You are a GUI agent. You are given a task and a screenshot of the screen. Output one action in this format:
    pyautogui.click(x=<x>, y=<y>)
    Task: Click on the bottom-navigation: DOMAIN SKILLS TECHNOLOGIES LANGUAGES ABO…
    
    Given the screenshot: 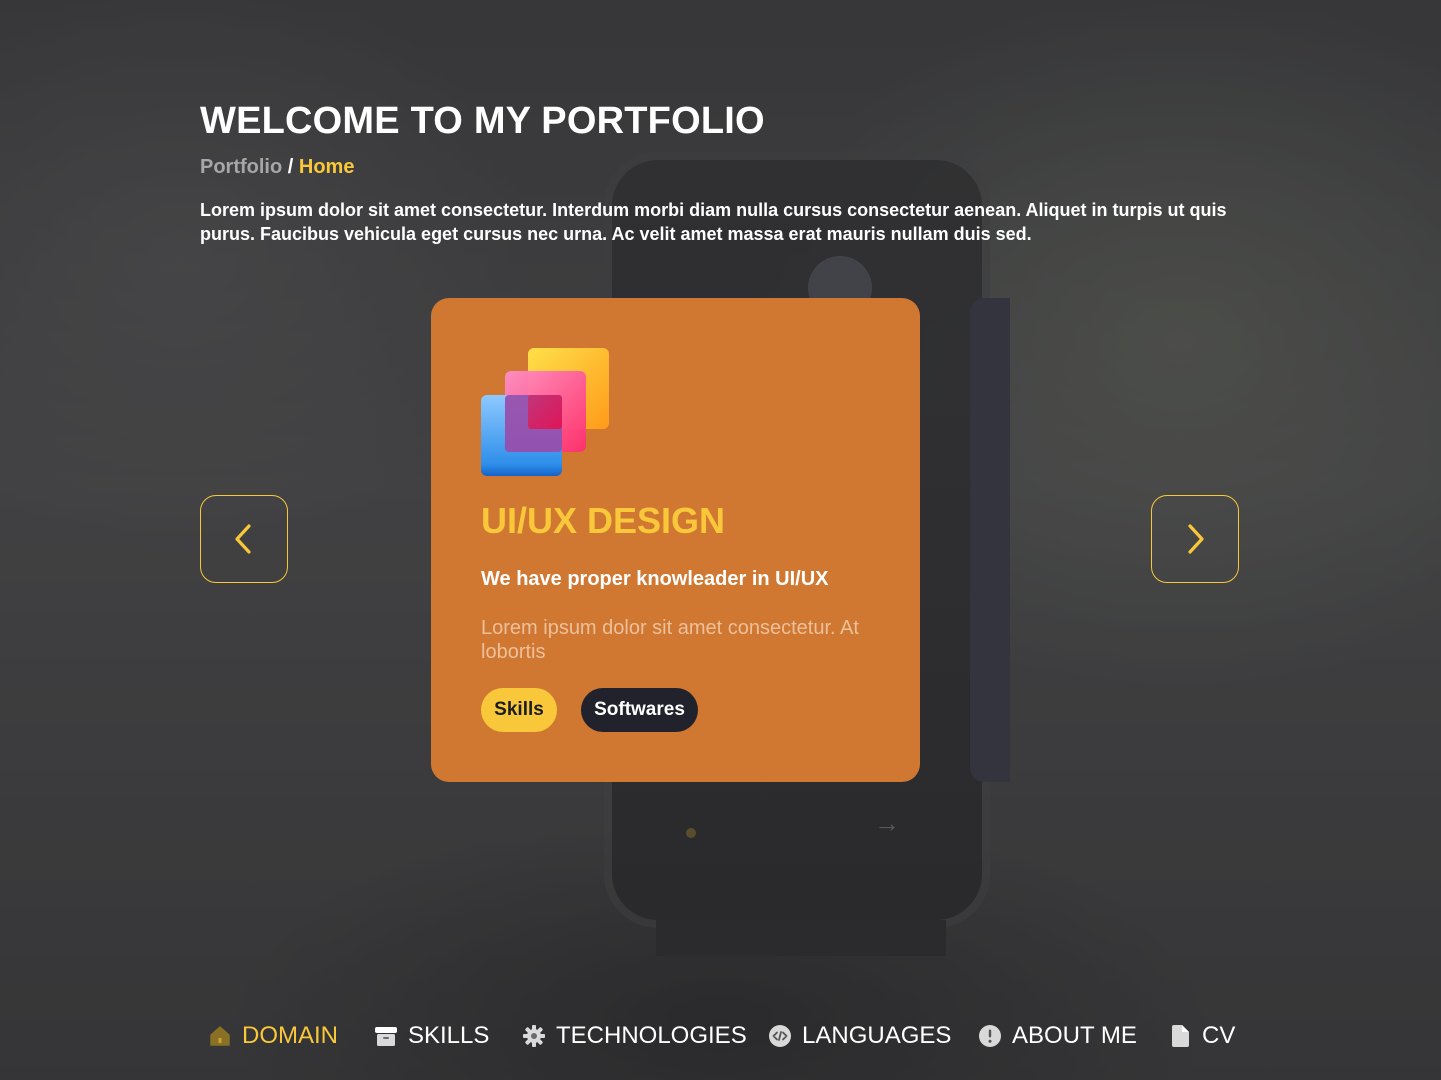 What is the action you would take?
    pyautogui.click(x=720, y=1036)
    